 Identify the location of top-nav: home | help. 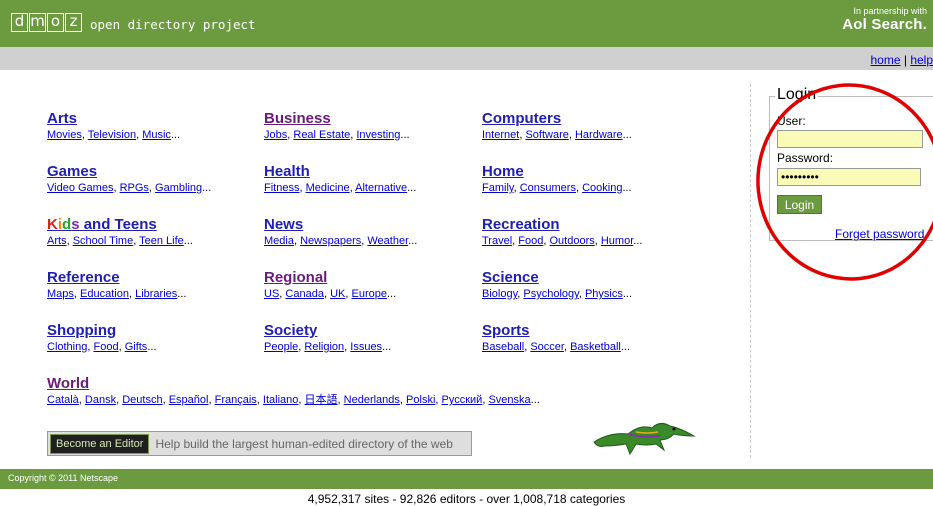
(901, 60).